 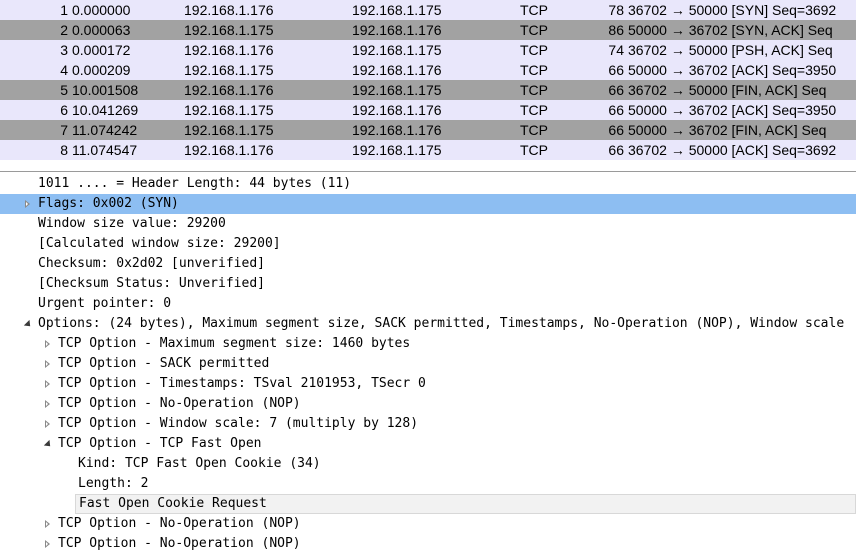 What do you see at coordinates (428, 464) in the screenshot?
I see `tree-item: Kind: TCP Fast Open Cookie (34)` at bounding box center [428, 464].